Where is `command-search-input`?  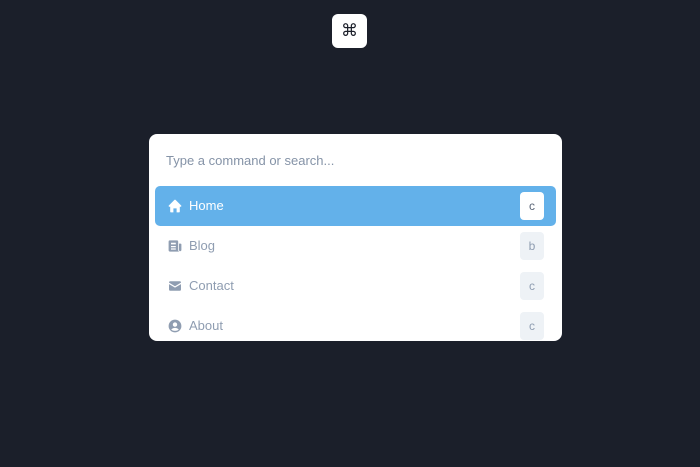 command-search-input is located at coordinates (355, 160).